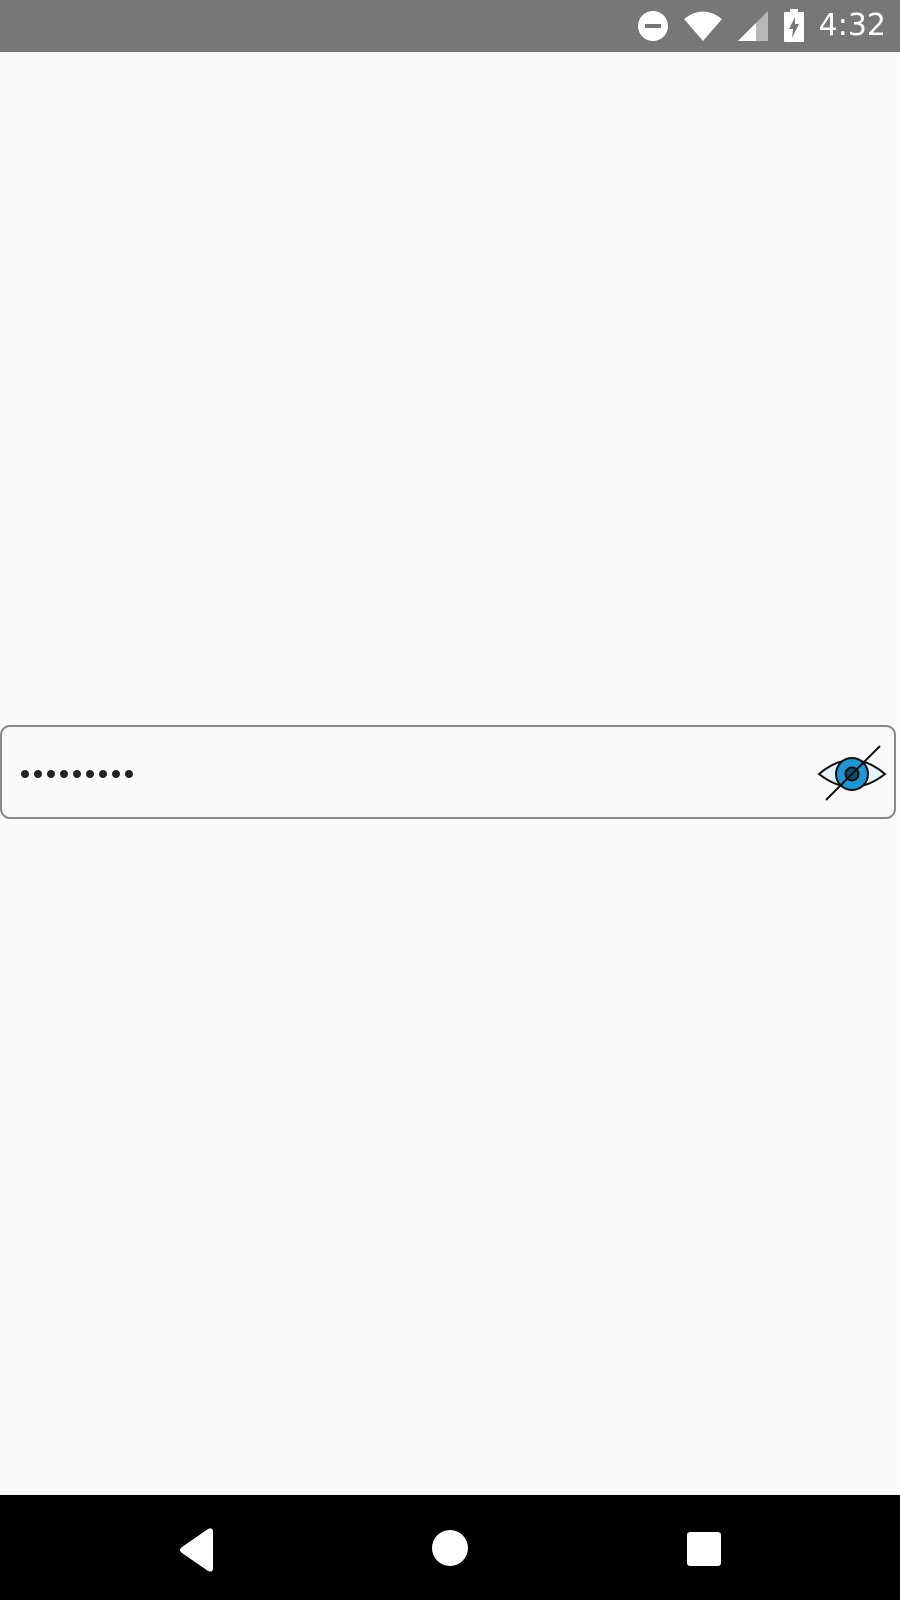 The height and width of the screenshot is (1600, 900). I want to click on toggle-password-visibility-button, so click(852, 773).